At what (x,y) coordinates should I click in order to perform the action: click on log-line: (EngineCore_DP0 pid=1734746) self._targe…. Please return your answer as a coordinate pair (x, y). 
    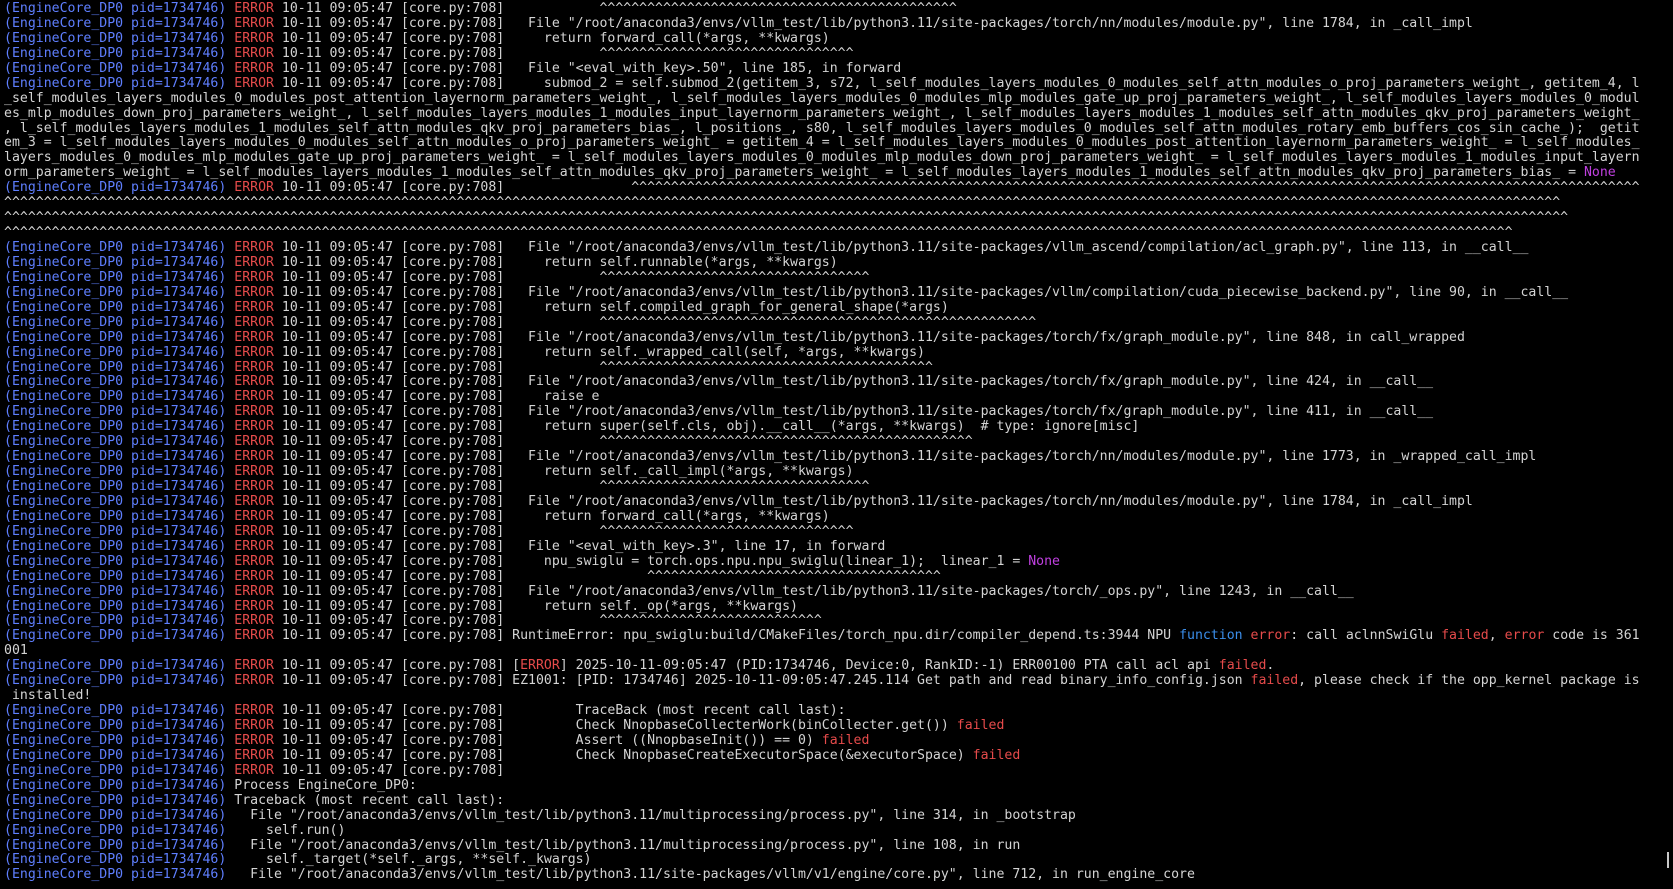
    Looking at the image, I should click on (827, 860).